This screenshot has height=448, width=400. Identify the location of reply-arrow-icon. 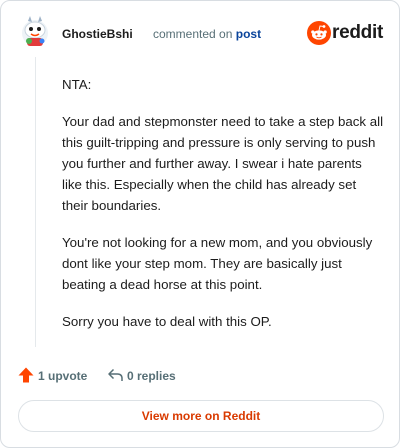
(115, 374).